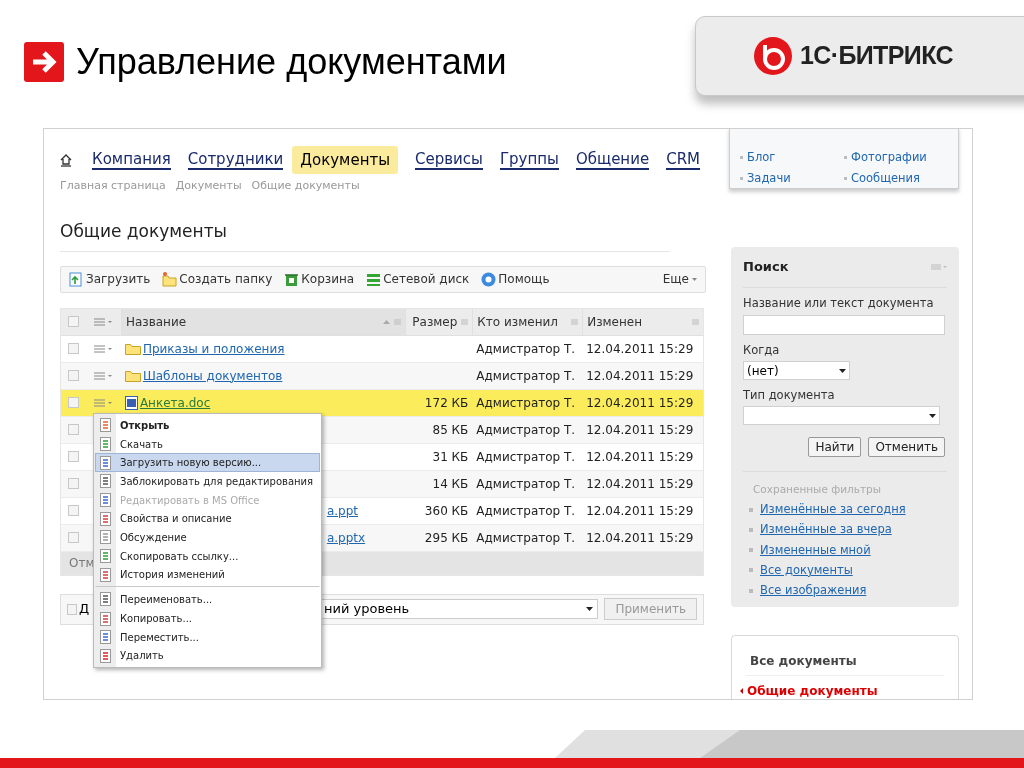  Describe the element at coordinates (789, 395) in the screenshot. I see `field-label: Тип документа` at that location.